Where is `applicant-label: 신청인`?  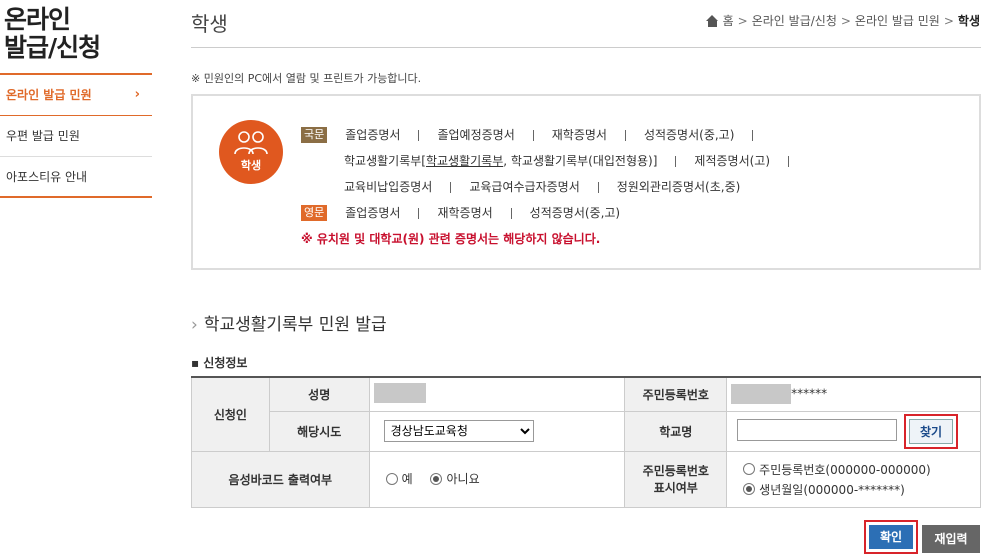 applicant-label: 신청인 is located at coordinates (230, 414).